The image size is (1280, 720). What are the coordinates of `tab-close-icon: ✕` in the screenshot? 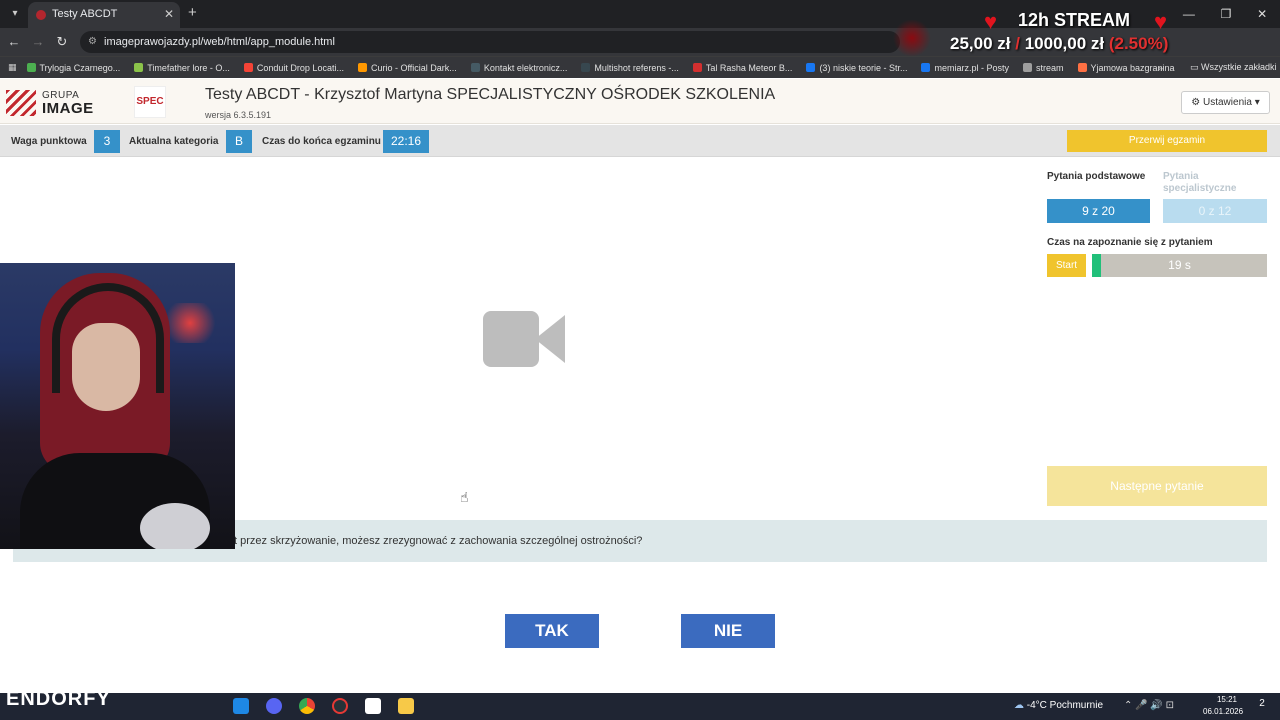 It's located at (169, 14).